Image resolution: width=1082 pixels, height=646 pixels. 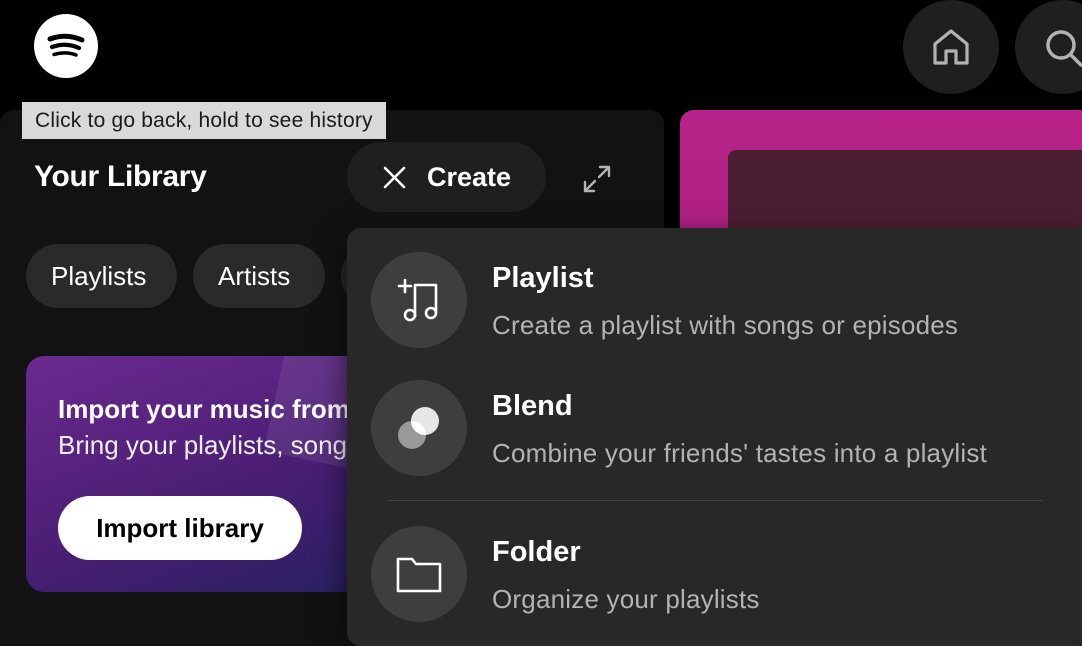 What do you see at coordinates (543, 278) in the screenshot?
I see `playlist-option-title: Playlist` at bounding box center [543, 278].